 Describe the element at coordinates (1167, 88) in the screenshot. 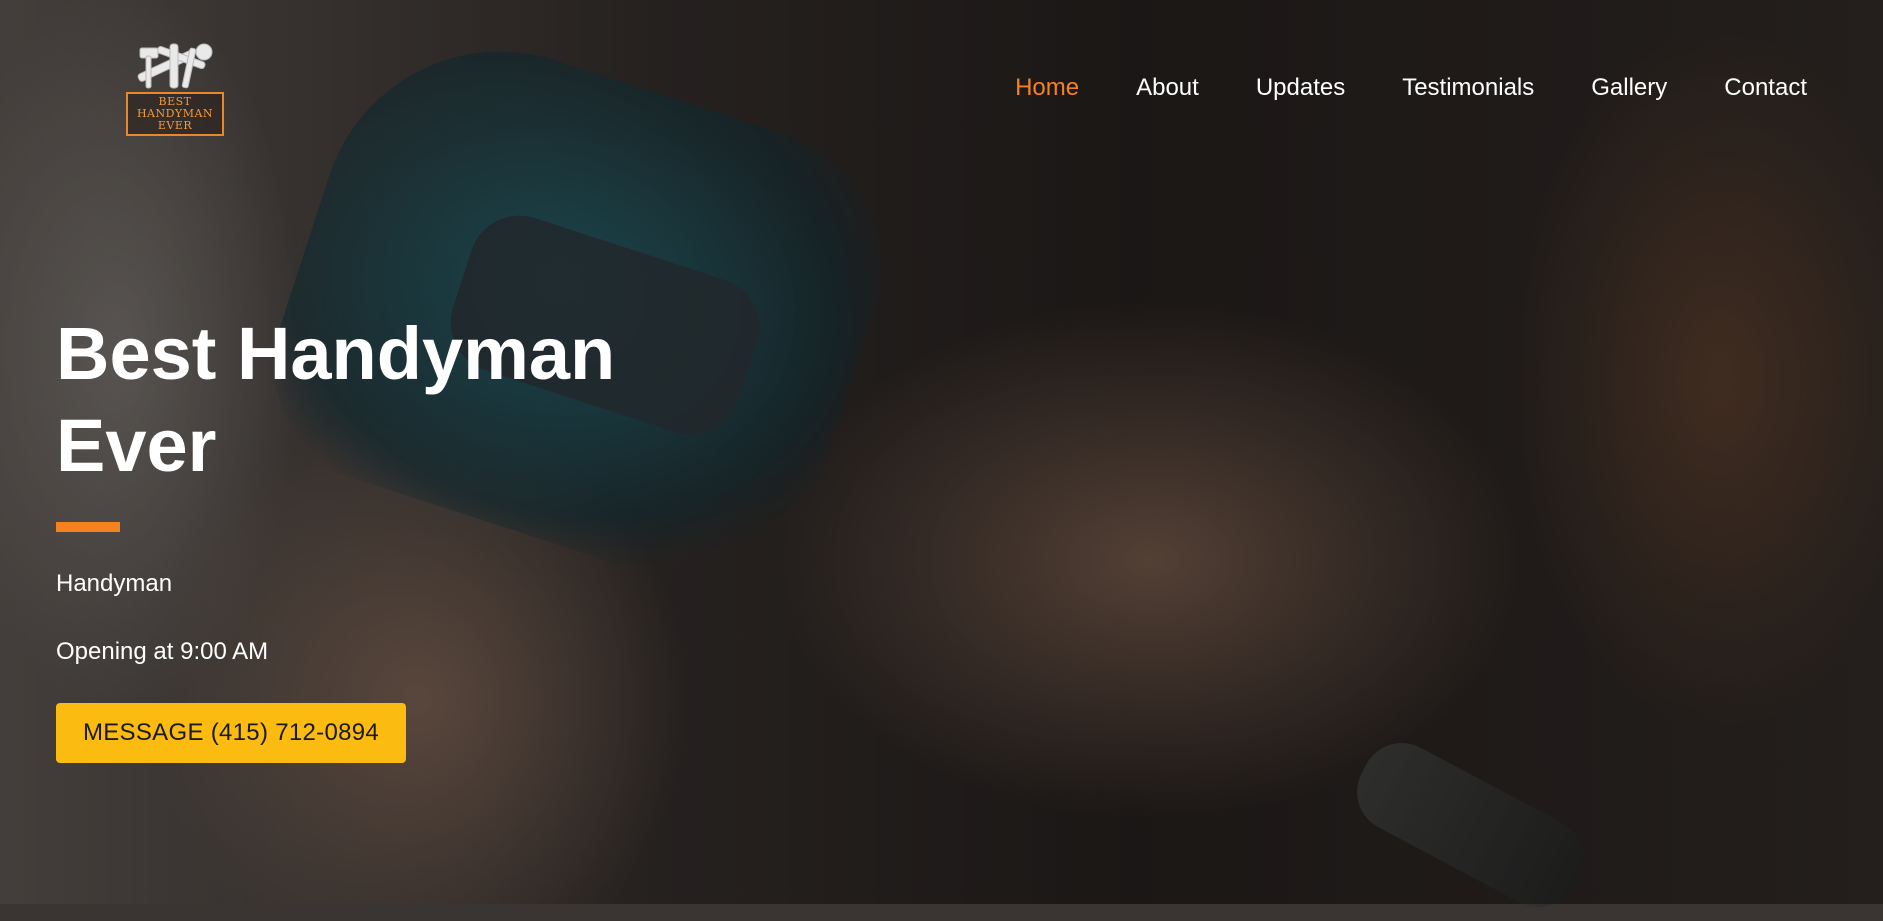

I see `nav-item-about: About` at that location.